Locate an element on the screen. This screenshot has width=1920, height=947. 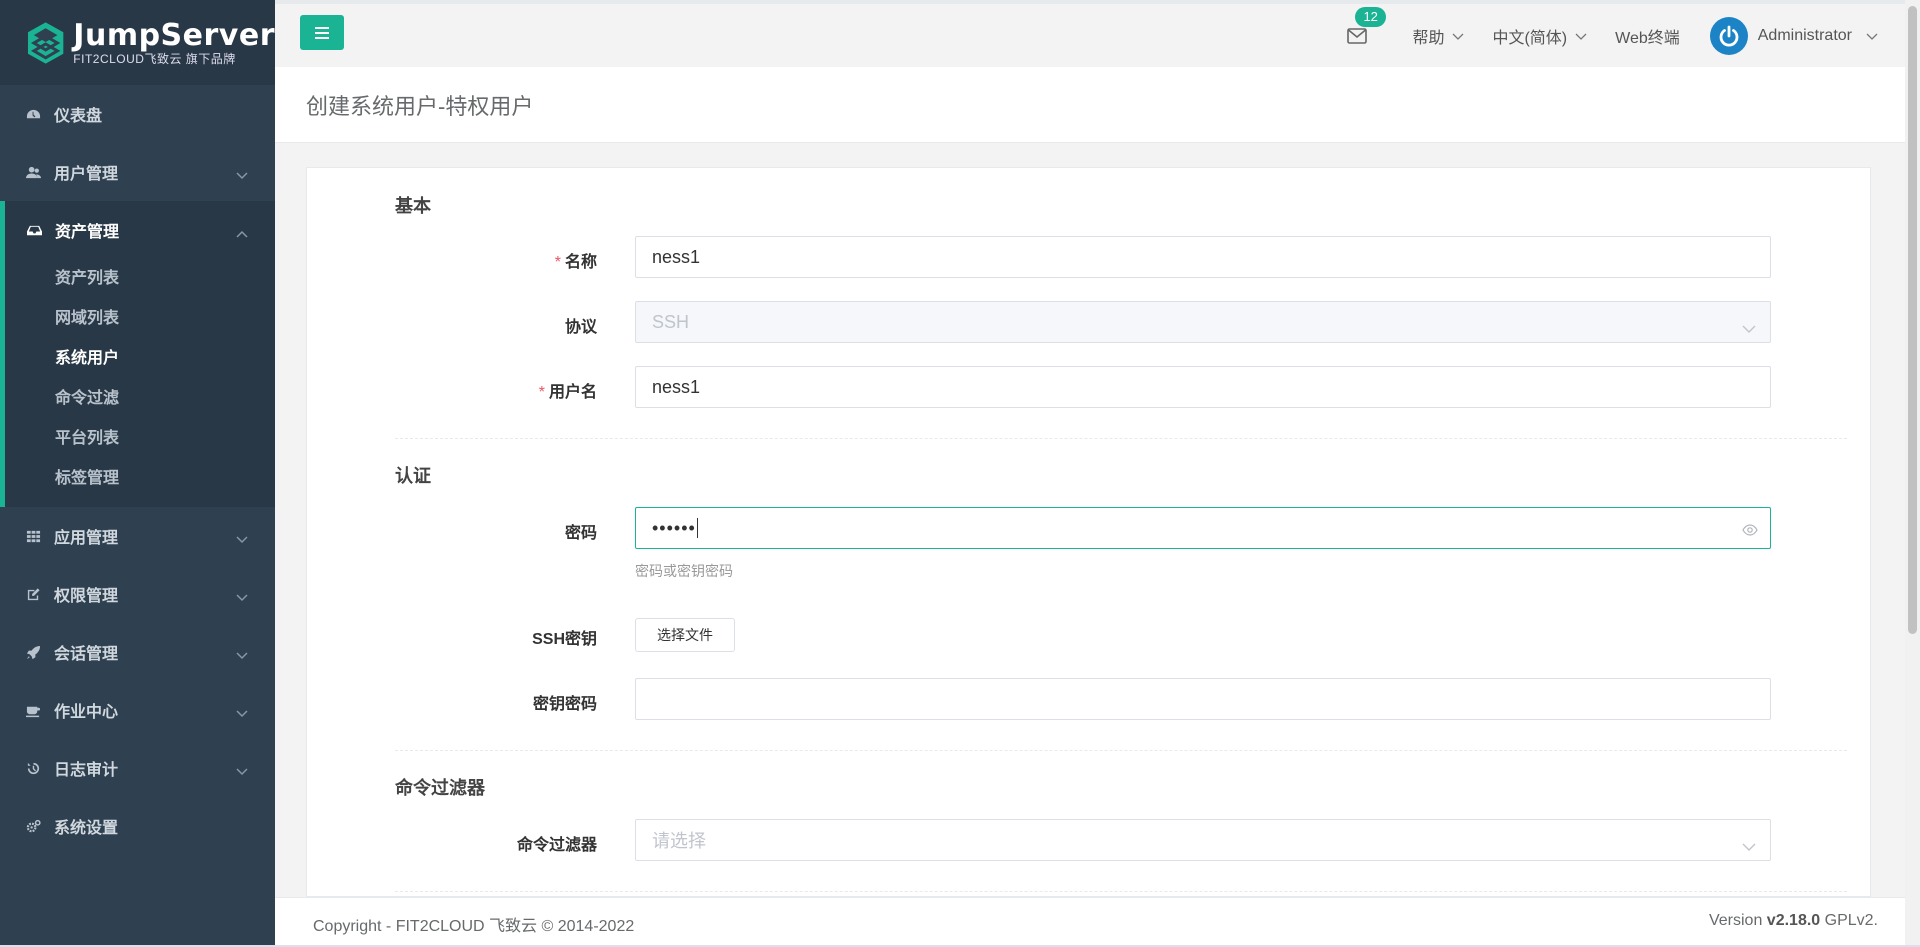
messages-button: 12 is located at coordinates (1364, 28).